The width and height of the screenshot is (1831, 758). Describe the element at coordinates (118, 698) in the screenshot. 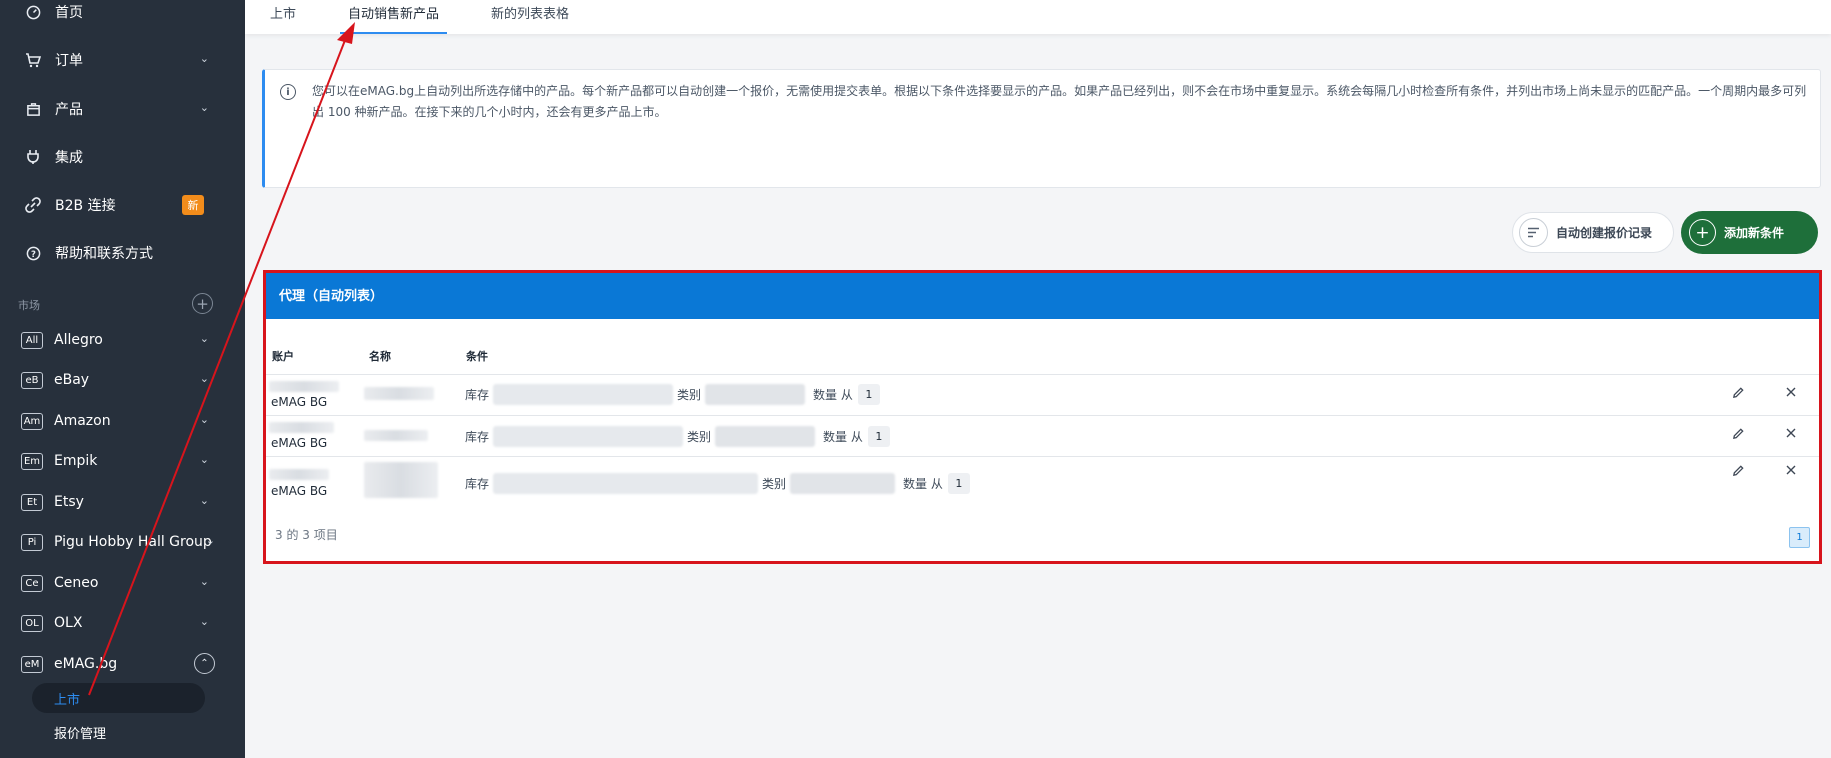

I see `submenu-listing: 上市` at that location.